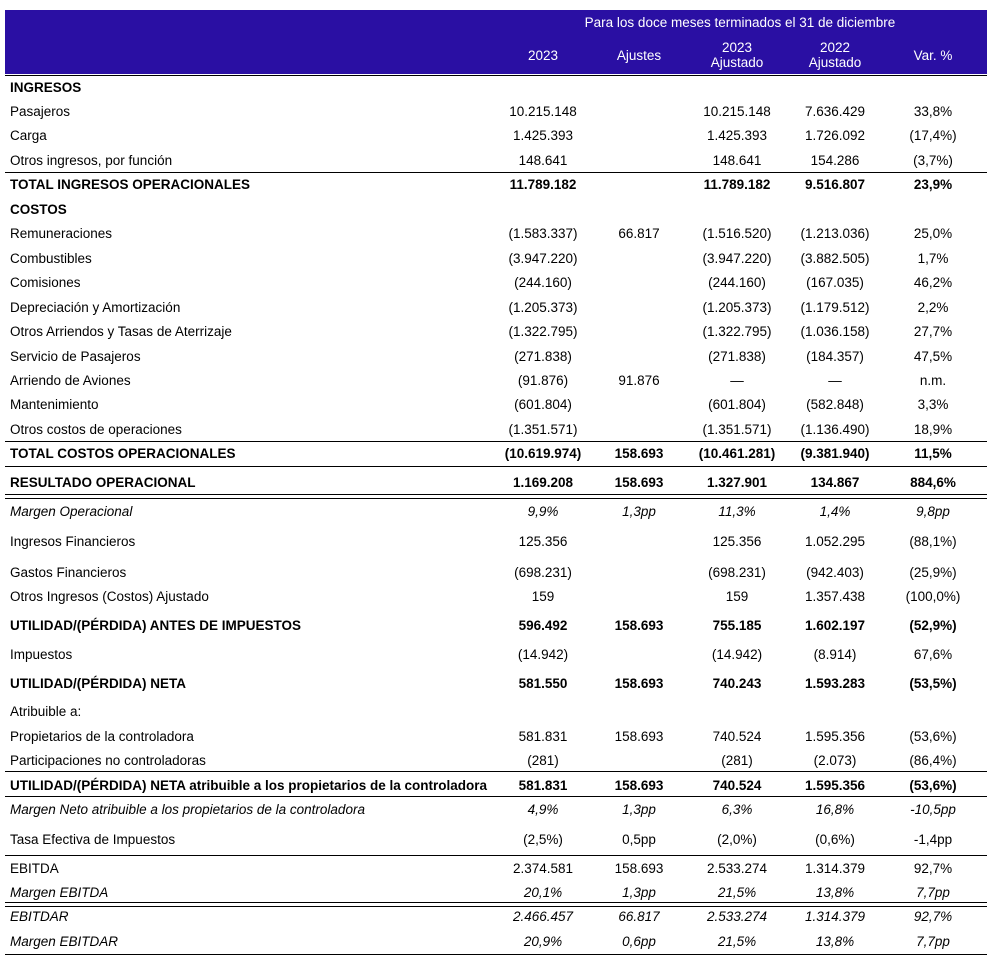 The height and width of the screenshot is (962, 993). I want to click on row-value: (244.160), so click(543, 282).